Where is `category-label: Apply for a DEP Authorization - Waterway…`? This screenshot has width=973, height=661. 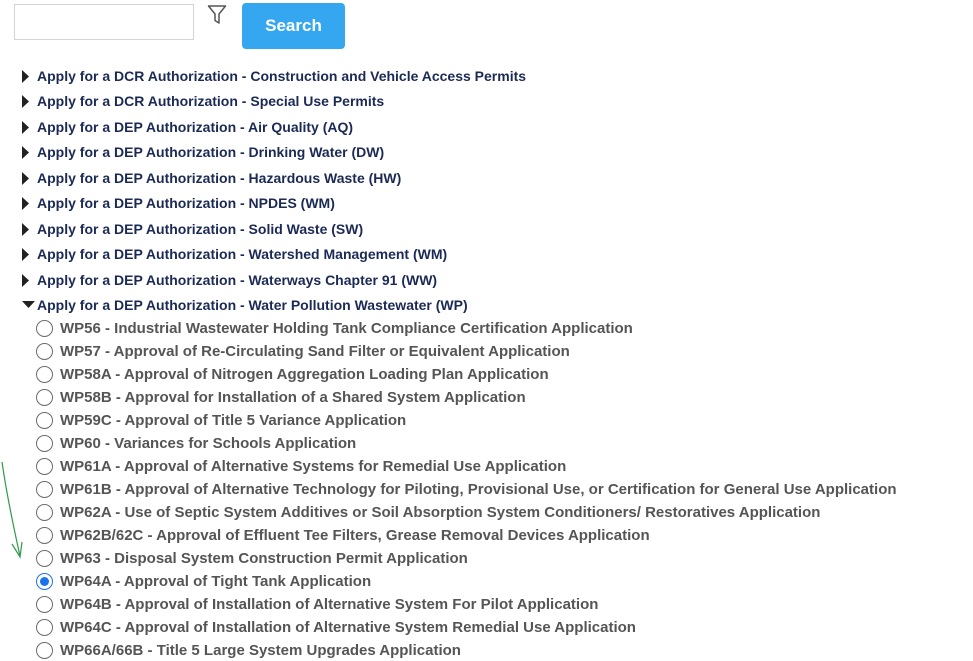
category-label: Apply for a DEP Authorization - Waterway… is located at coordinates (237, 280).